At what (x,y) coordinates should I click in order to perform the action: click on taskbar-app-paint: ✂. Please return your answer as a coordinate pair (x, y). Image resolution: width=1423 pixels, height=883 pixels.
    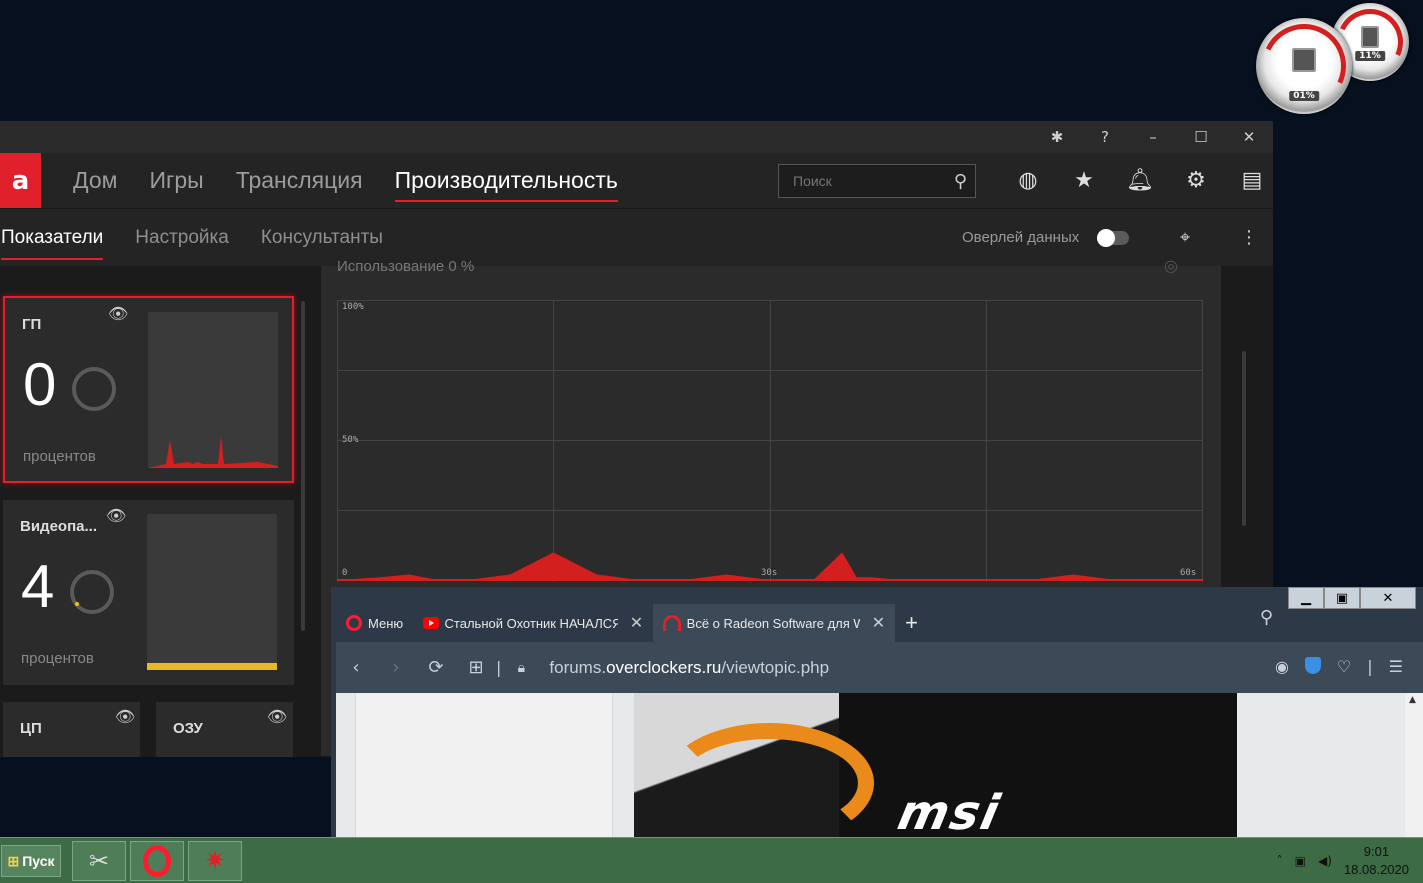
    Looking at the image, I should click on (99, 861).